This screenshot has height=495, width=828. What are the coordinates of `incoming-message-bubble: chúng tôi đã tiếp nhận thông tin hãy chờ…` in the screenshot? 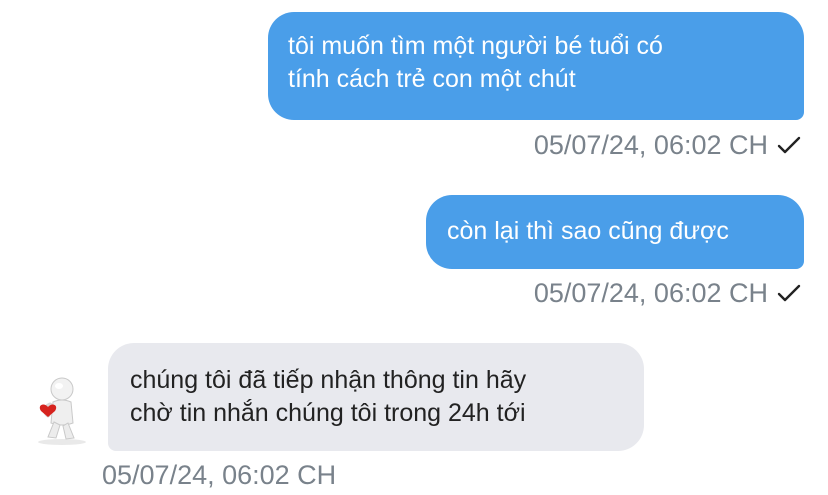 It's located at (376, 397).